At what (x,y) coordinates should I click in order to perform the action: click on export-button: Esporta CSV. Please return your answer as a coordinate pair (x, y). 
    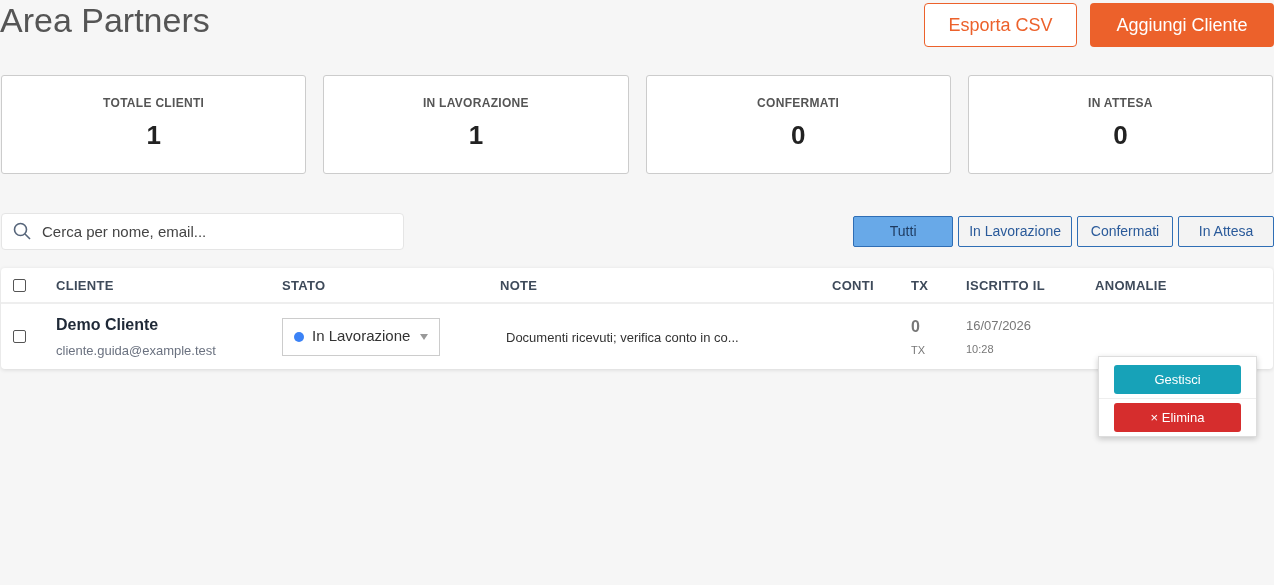
    Looking at the image, I should click on (1000, 25).